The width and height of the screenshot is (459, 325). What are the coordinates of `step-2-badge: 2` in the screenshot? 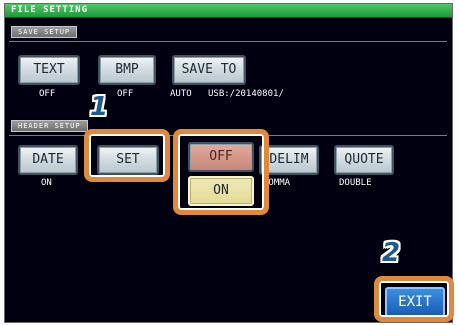 It's located at (391, 253).